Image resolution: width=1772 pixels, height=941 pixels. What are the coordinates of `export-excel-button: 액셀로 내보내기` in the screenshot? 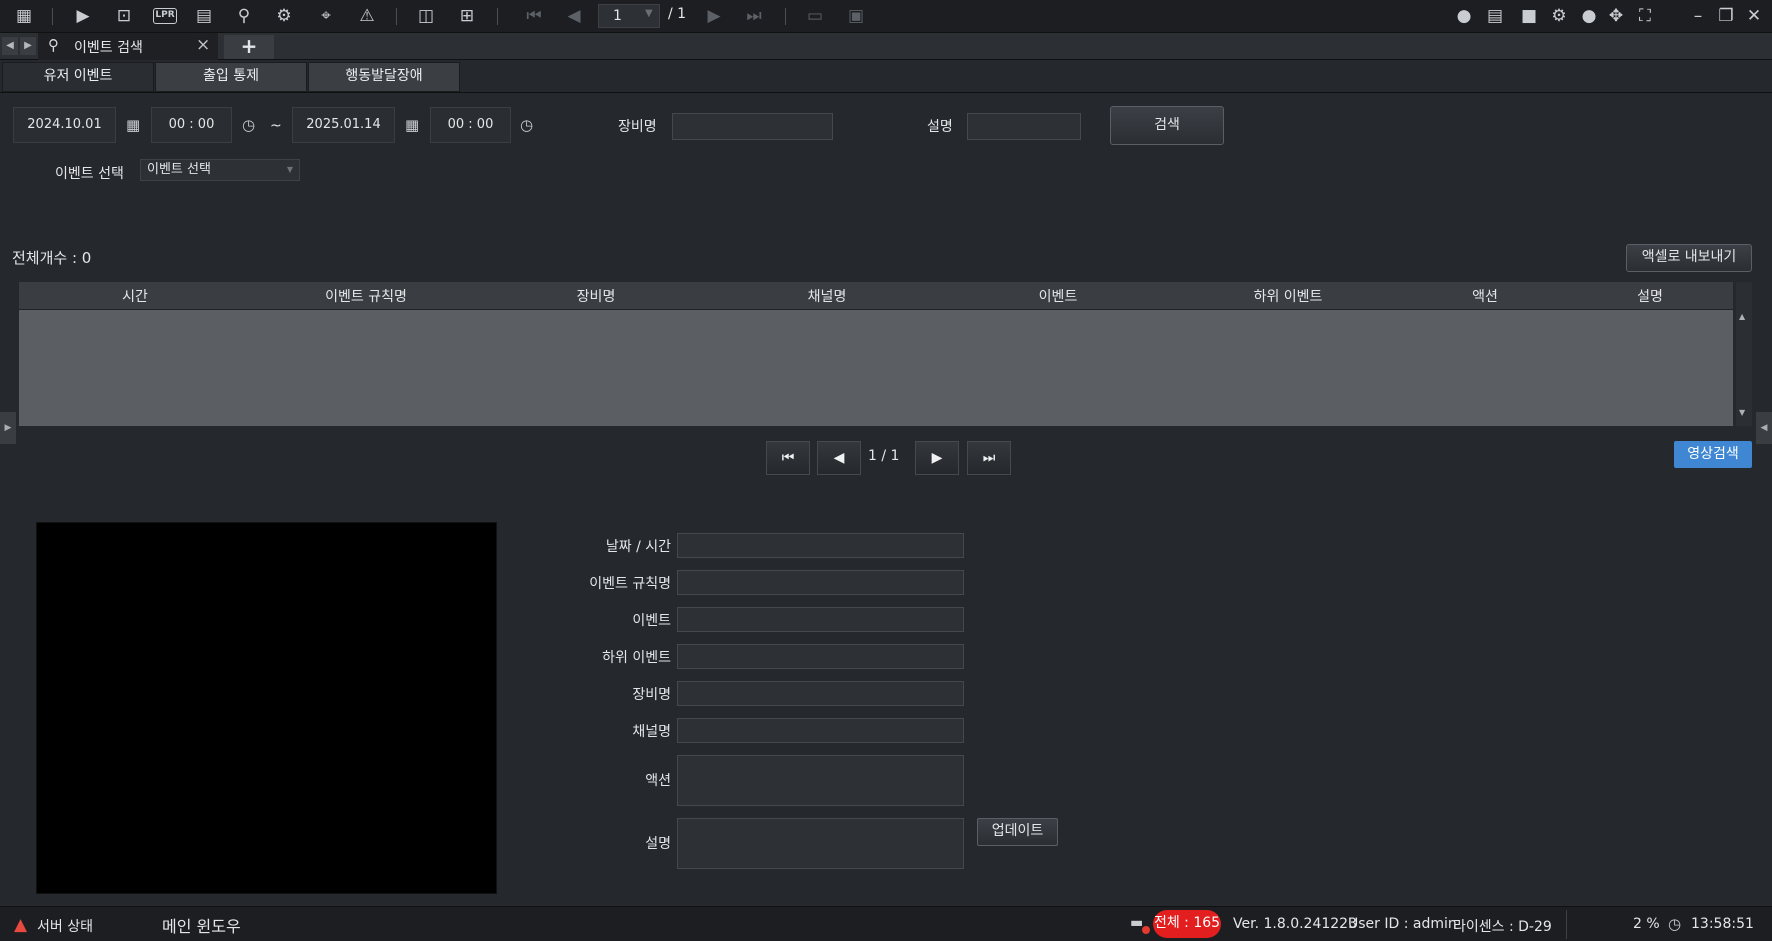 It's located at (1689, 258).